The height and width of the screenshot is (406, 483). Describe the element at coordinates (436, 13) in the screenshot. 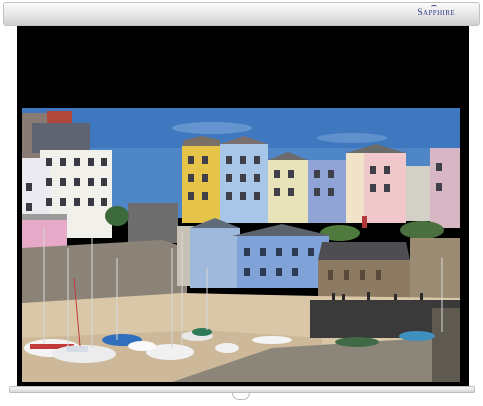

I see `brand-logo: Sapphire` at that location.